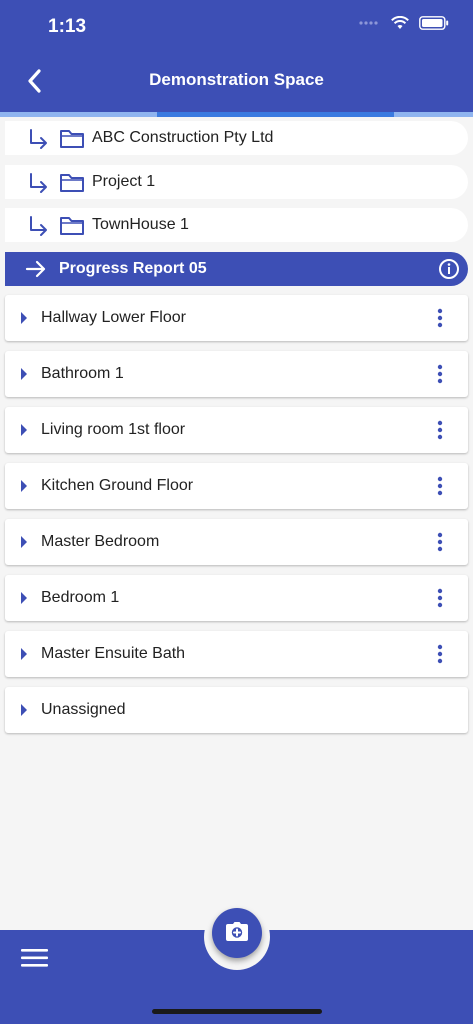  Describe the element at coordinates (236, 269) in the screenshot. I see `current-report-row: Progress Report 05` at that location.